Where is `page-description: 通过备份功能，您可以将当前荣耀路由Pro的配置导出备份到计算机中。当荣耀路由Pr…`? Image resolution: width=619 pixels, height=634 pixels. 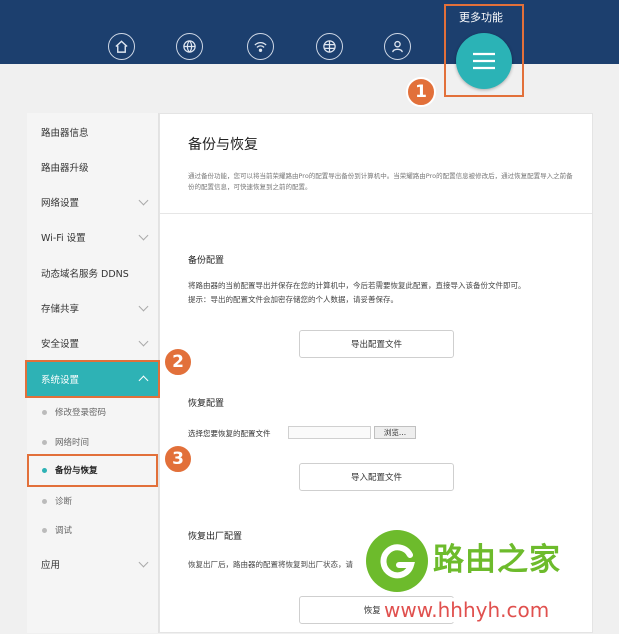
page-description: 通过备份功能，您可以将当前荣耀路由Pro的配置导出备份到计算机中。当荣耀路由Pr… is located at coordinates (380, 181).